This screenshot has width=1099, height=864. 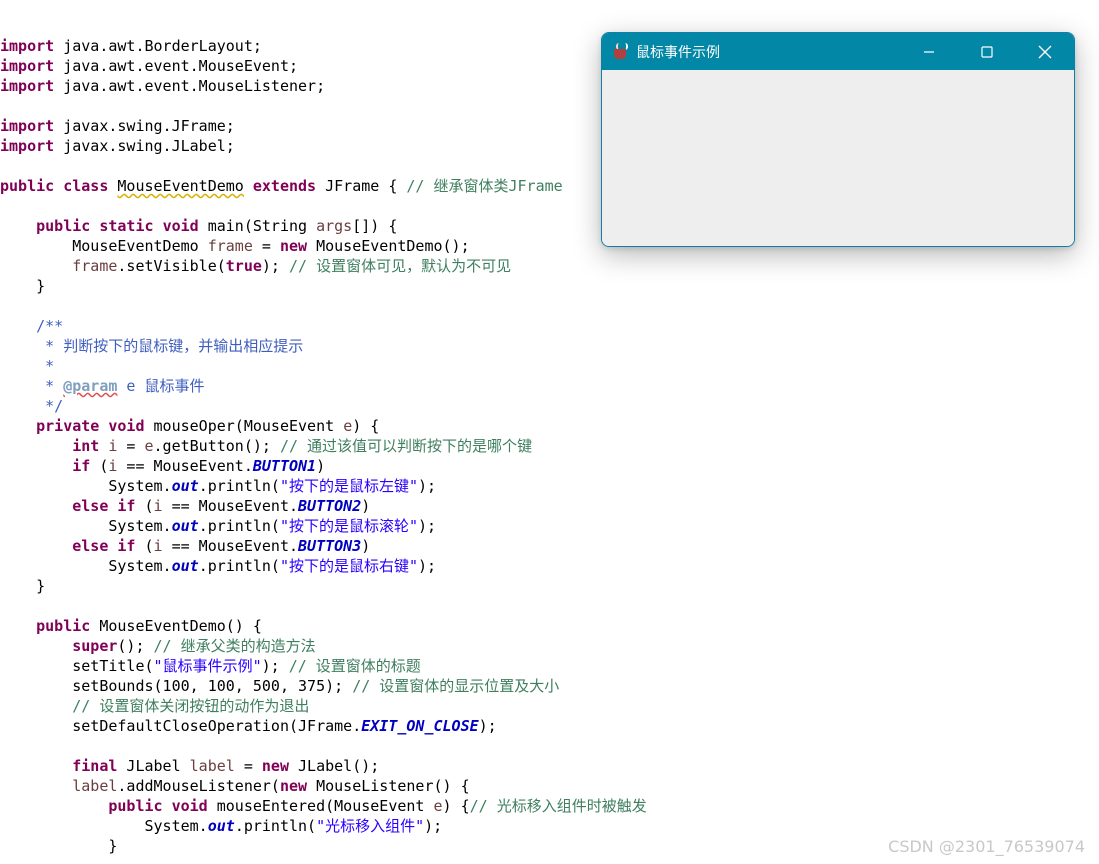 I want to click on code-token: .addMouseListener(, so click(x=198, y=786).